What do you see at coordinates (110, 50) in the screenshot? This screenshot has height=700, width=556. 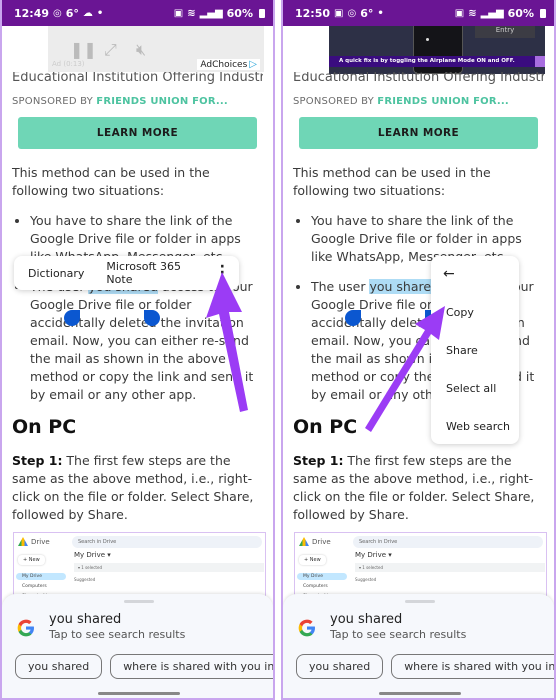 I see `expand-icon: ⤢` at bounding box center [110, 50].